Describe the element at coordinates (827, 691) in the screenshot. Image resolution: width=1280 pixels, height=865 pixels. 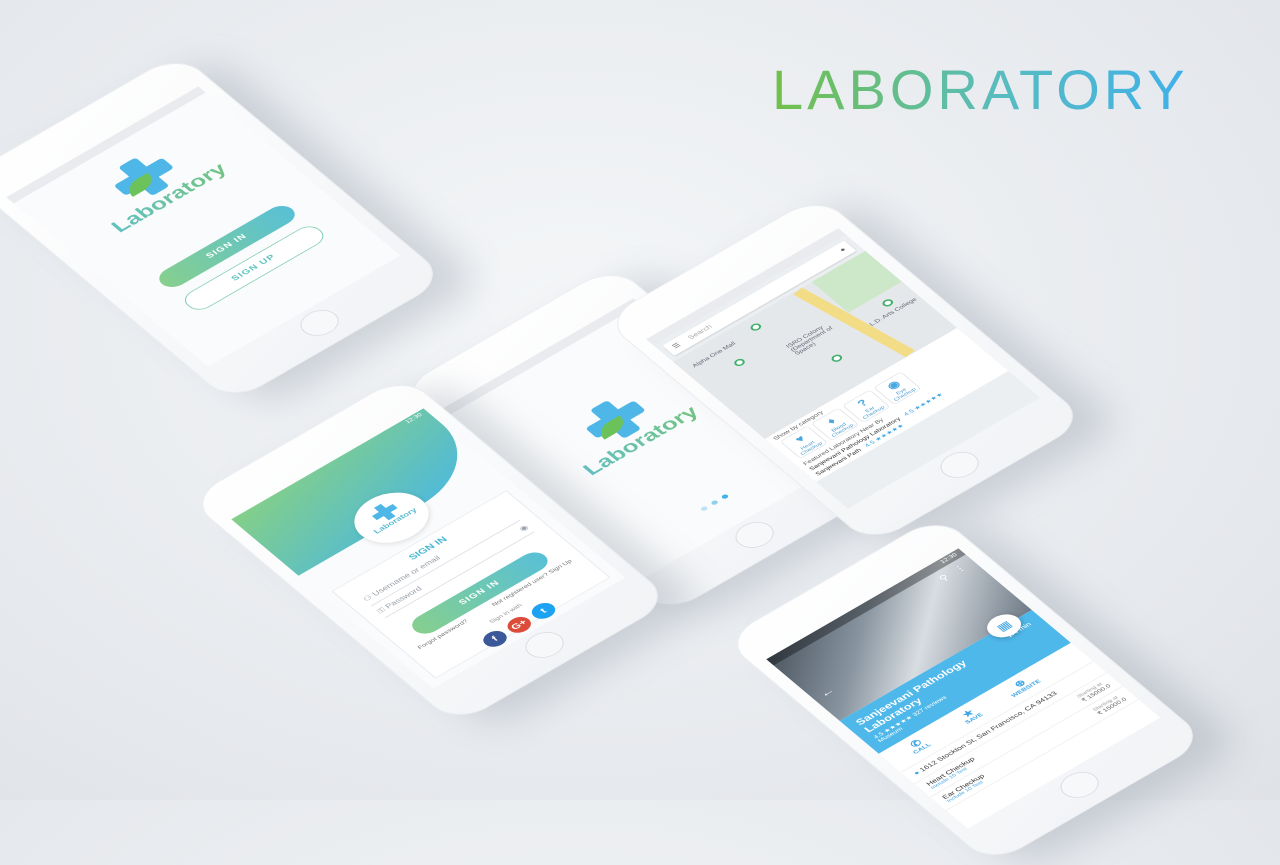
I see `back-arrow-icon: ←` at that location.